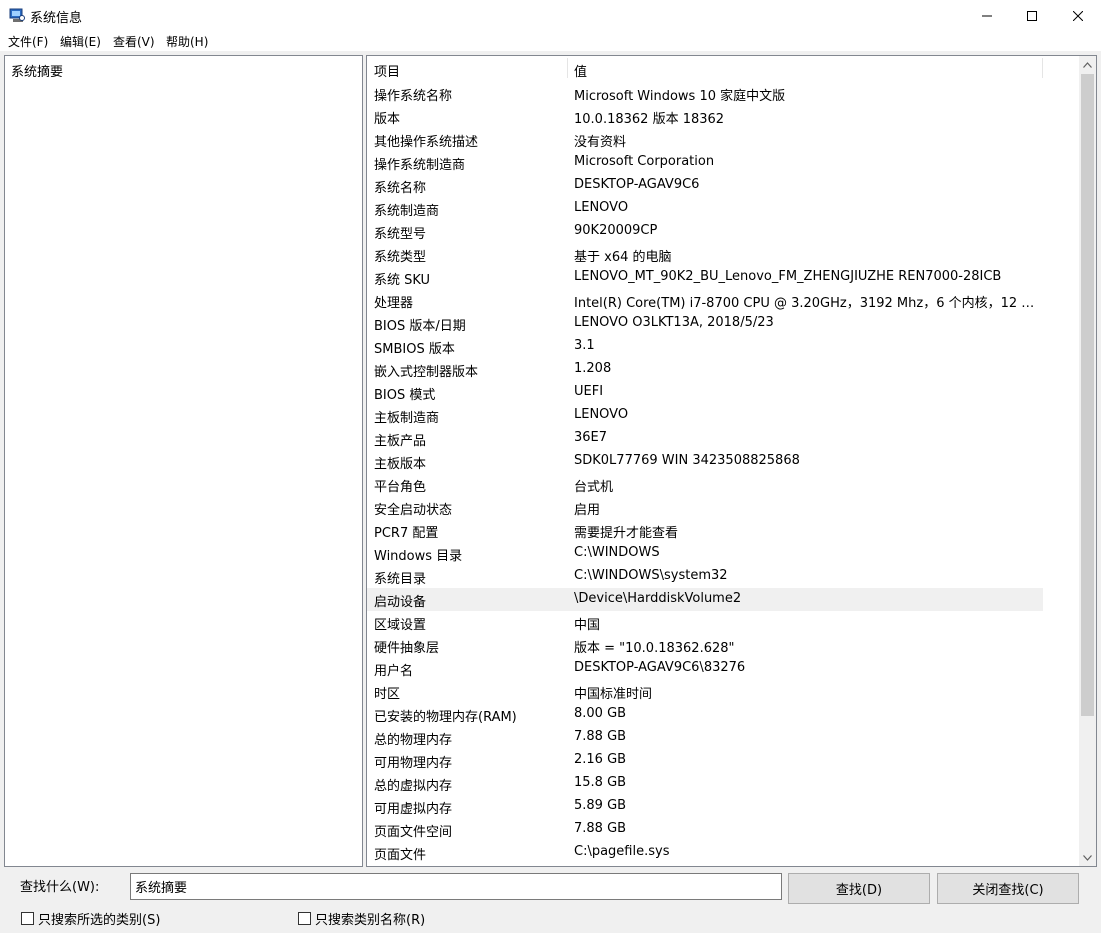 Image resolution: width=1101 pixels, height=933 pixels. I want to click on find-button: 查找(D), so click(859, 888).